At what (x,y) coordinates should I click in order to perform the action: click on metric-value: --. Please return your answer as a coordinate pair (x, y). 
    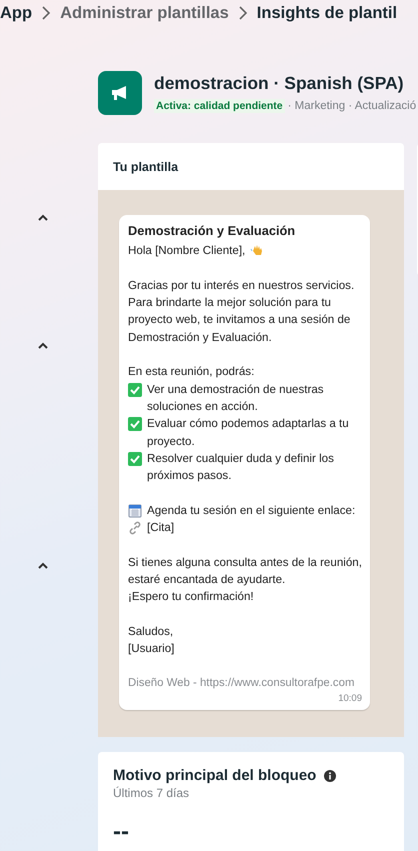
    Looking at the image, I should click on (121, 832).